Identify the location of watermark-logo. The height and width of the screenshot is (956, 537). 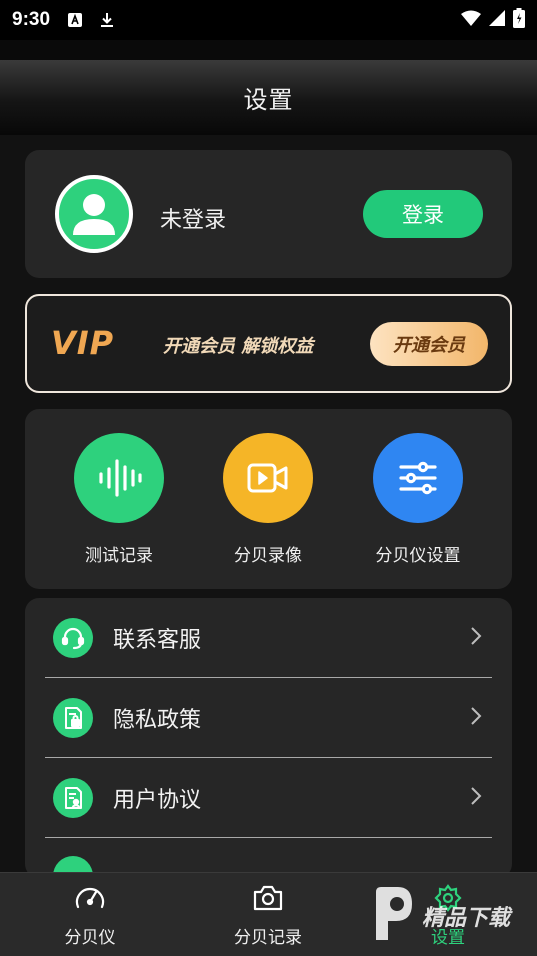
(393, 916).